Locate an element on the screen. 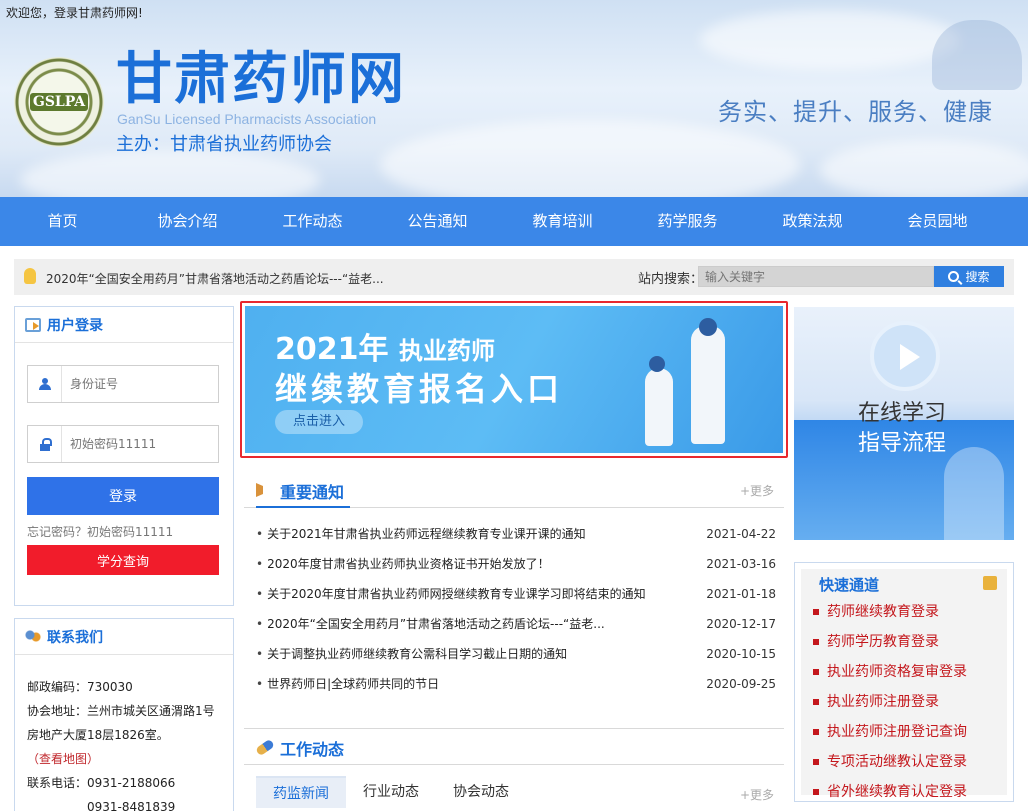  banner-line1: 执业药师 is located at coordinates (446, 351).